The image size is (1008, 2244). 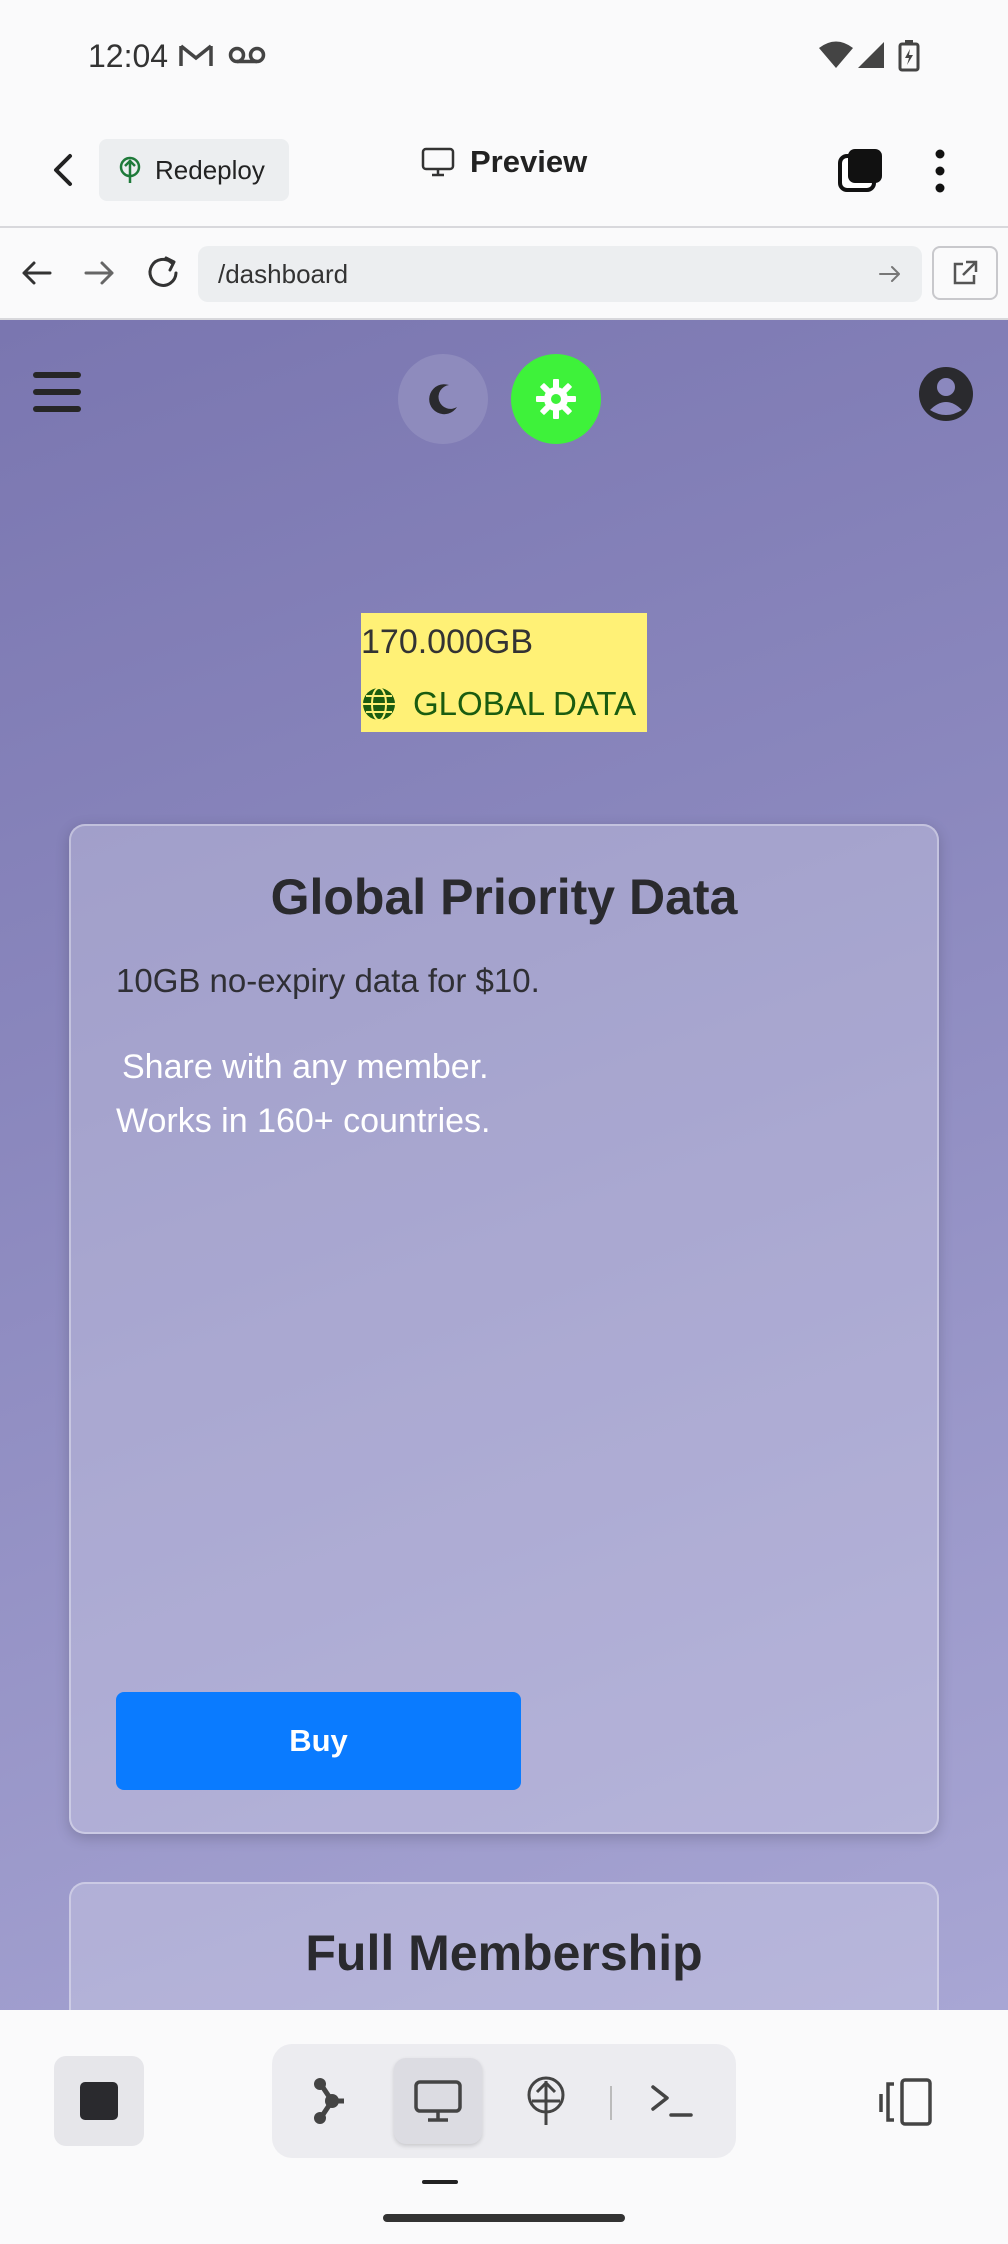 I want to click on deploy-tool-button, so click(x=546, y=2101).